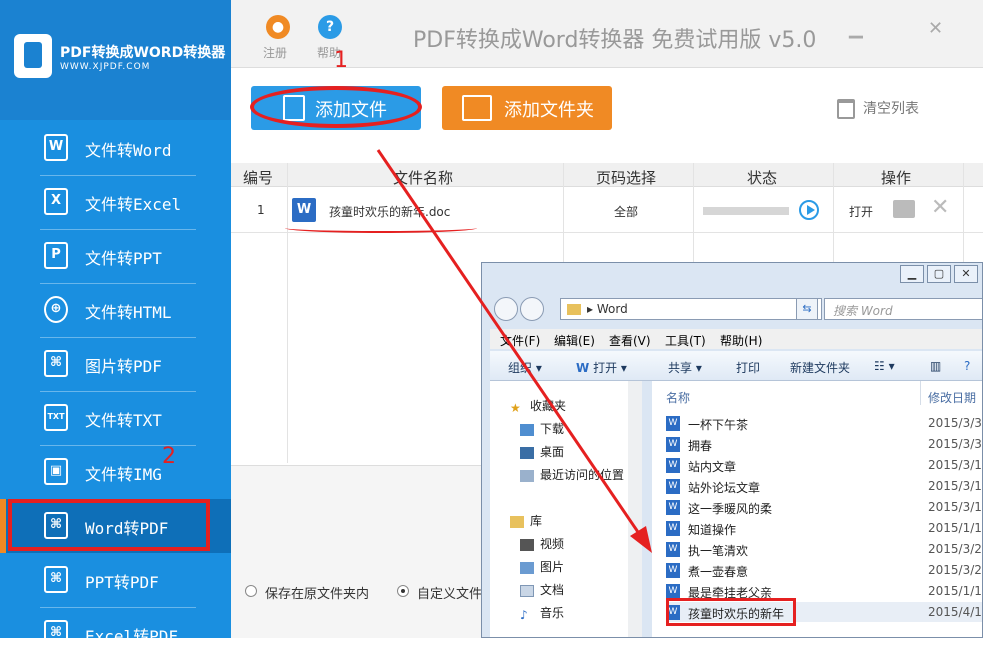 This screenshot has width=983, height=661. What do you see at coordinates (678, 397) in the screenshot?
I see `column-header-name: 名称` at bounding box center [678, 397].